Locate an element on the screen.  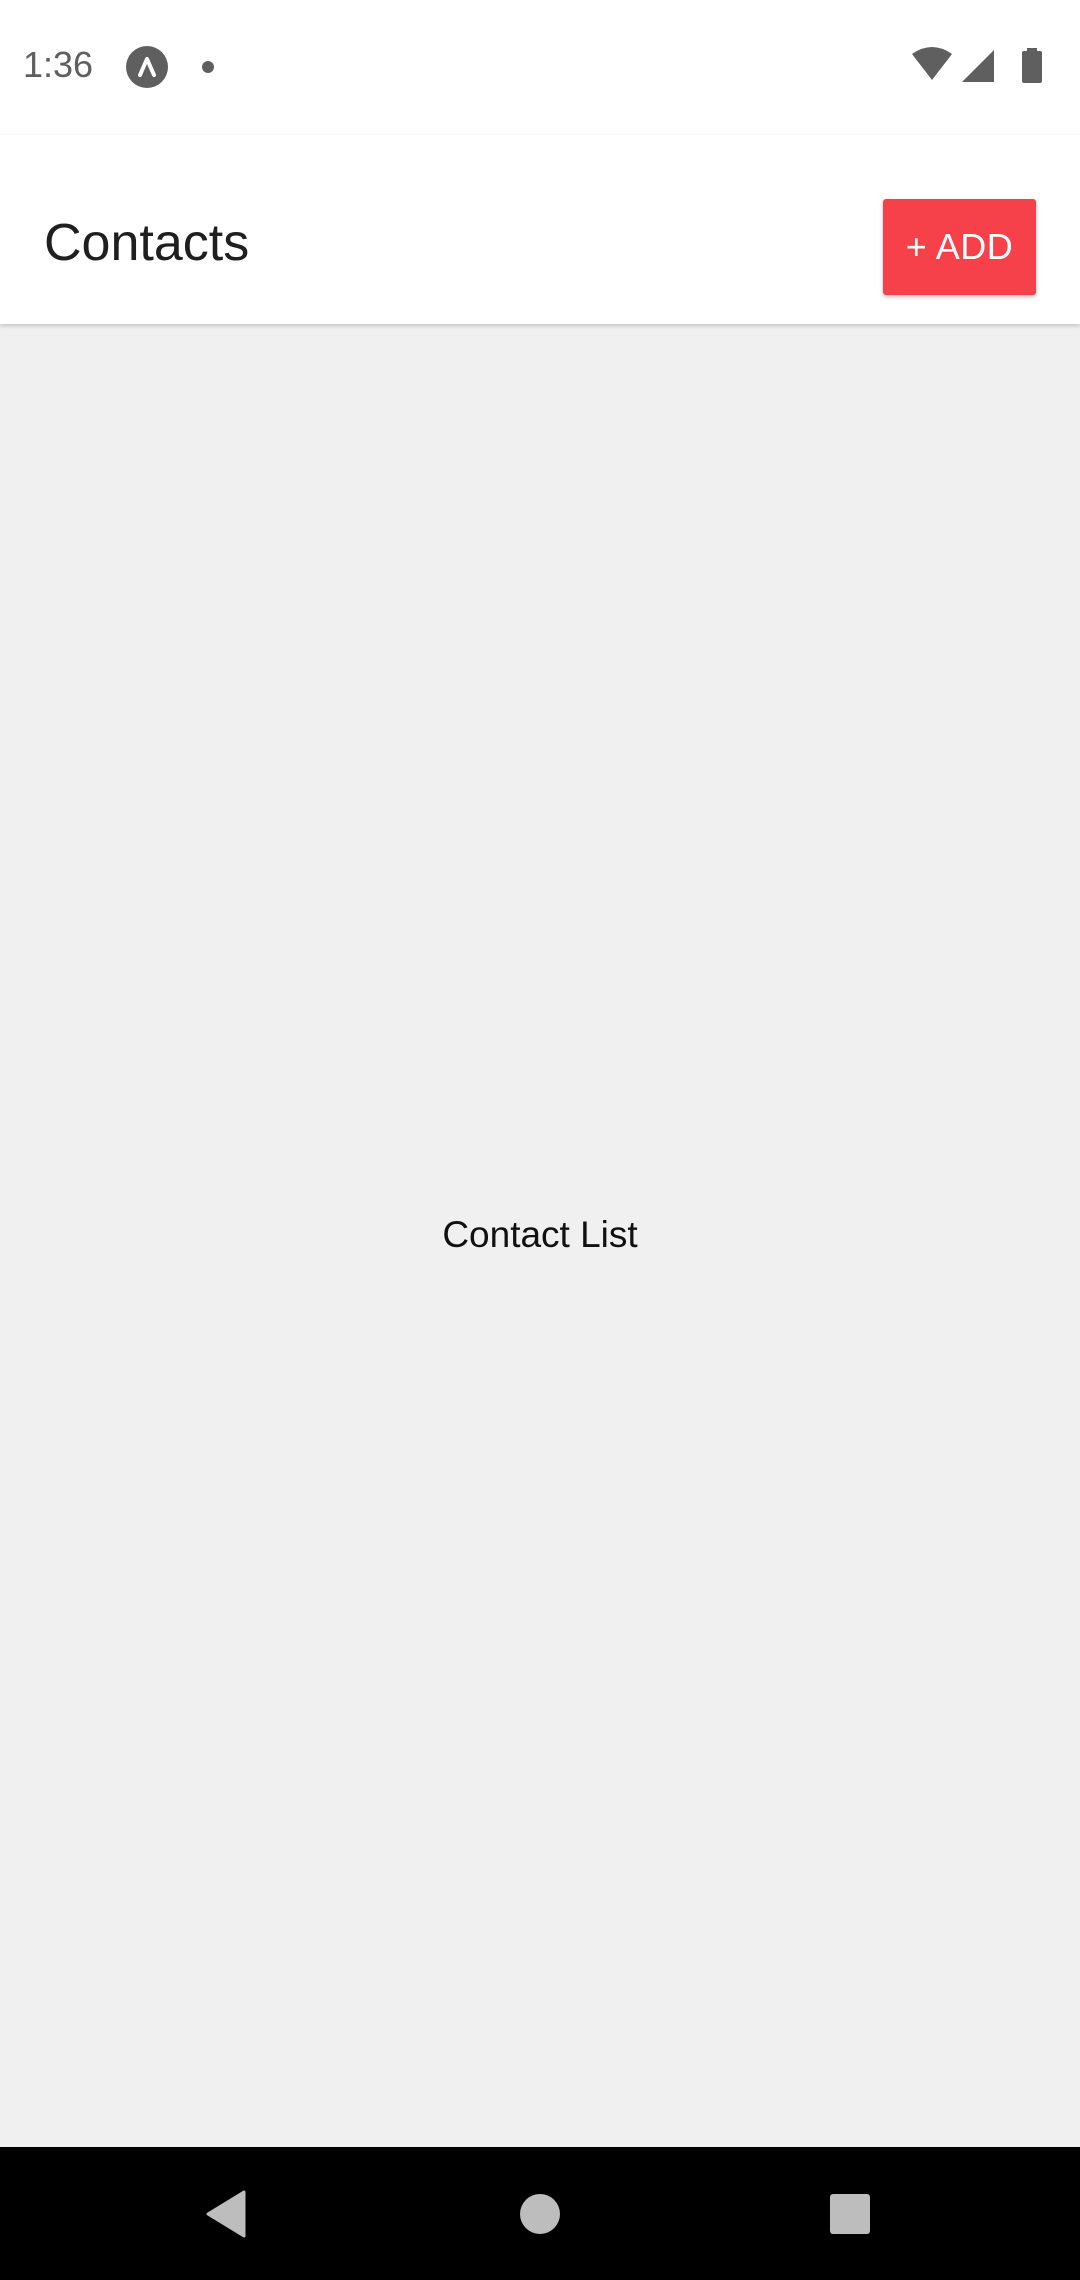
system-nav-bar is located at coordinates (540, 2213).